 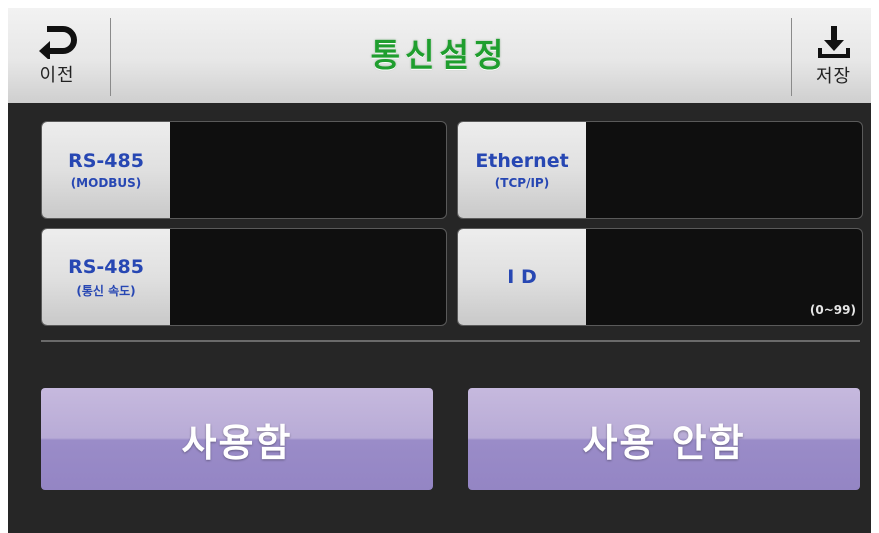 I want to click on field-label: I D, so click(x=522, y=277).